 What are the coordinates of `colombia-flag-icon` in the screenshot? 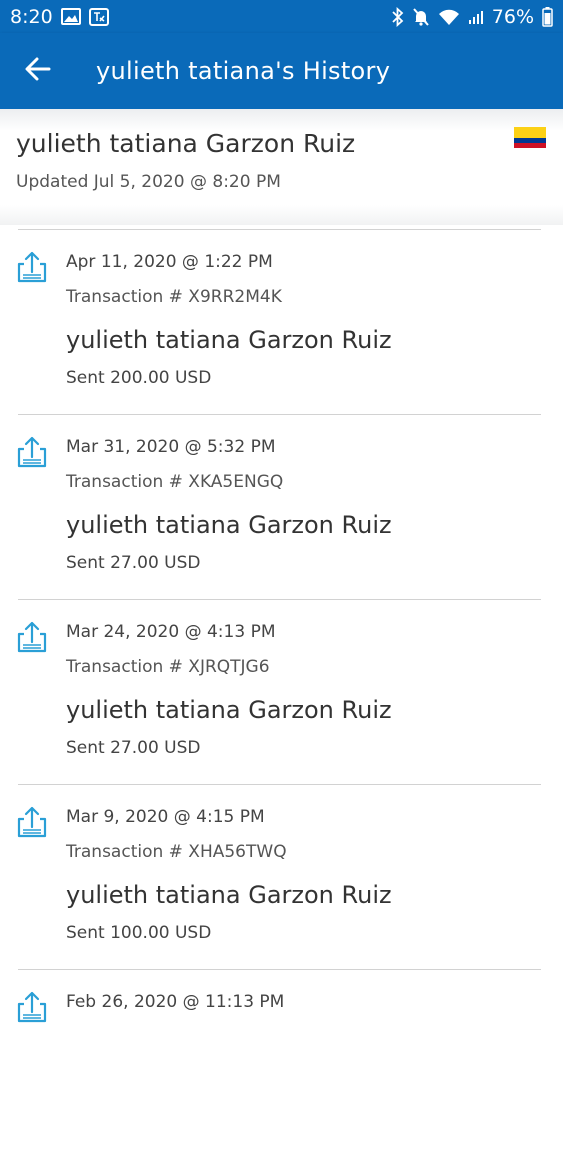 It's located at (530, 137).